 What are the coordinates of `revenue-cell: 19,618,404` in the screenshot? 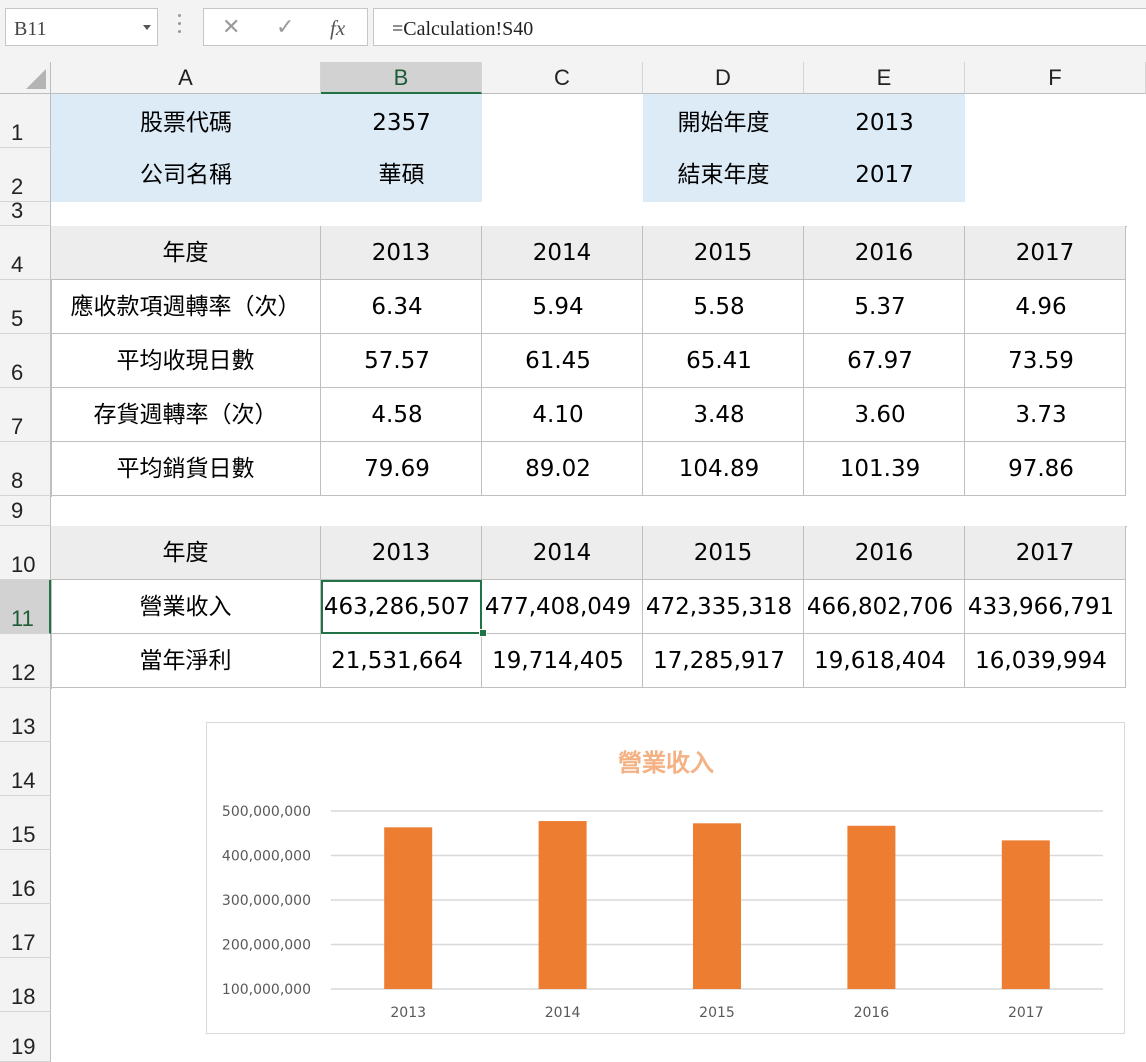 It's located at (884, 661).